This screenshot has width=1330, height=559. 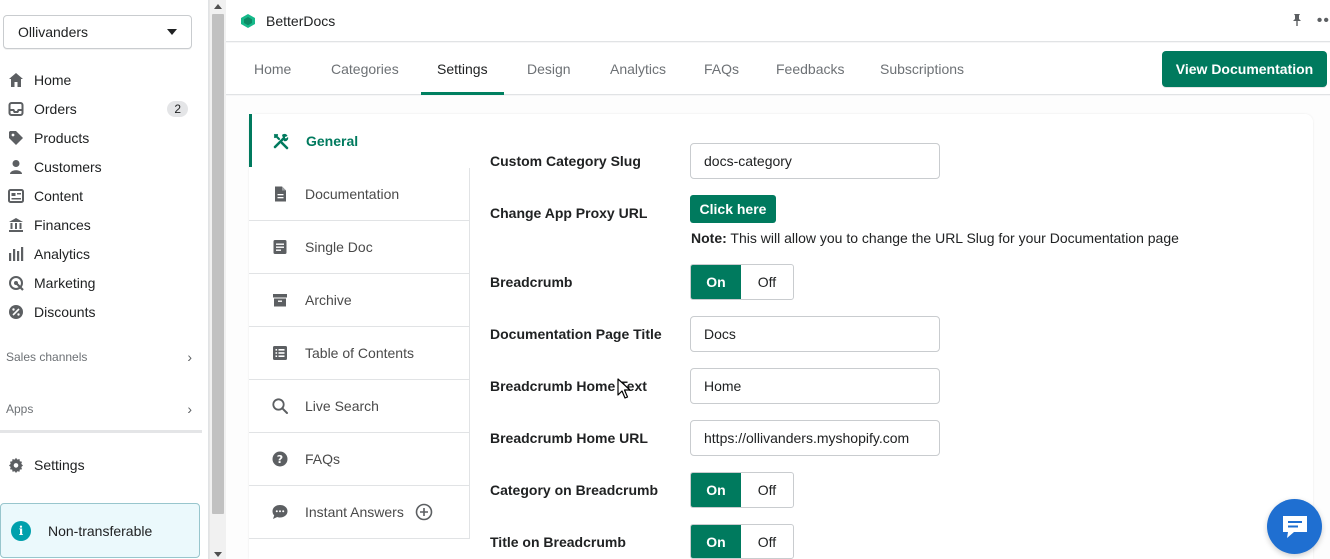 I want to click on breadcrumb-home-text-input: Home, so click(x=815, y=386).